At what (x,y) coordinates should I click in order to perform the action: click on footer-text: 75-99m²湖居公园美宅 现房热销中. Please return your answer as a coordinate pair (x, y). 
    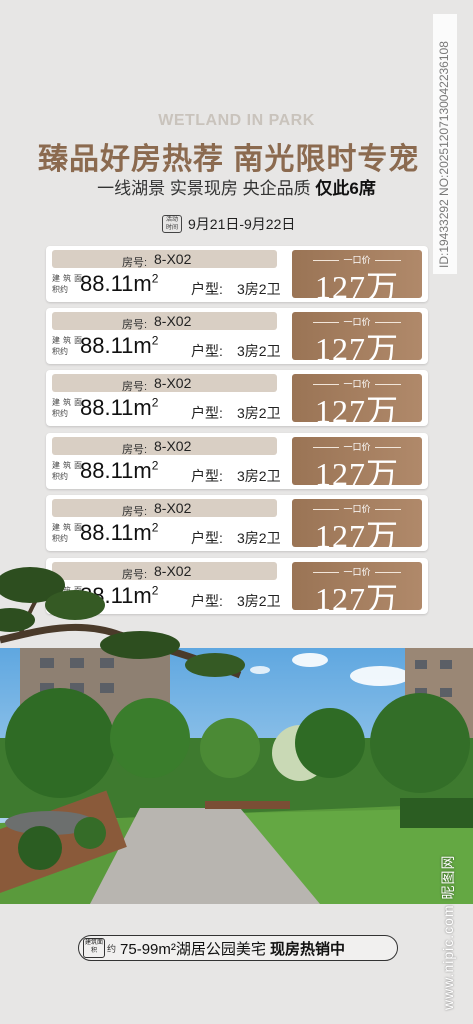
    Looking at the image, I should click on (232, 948).